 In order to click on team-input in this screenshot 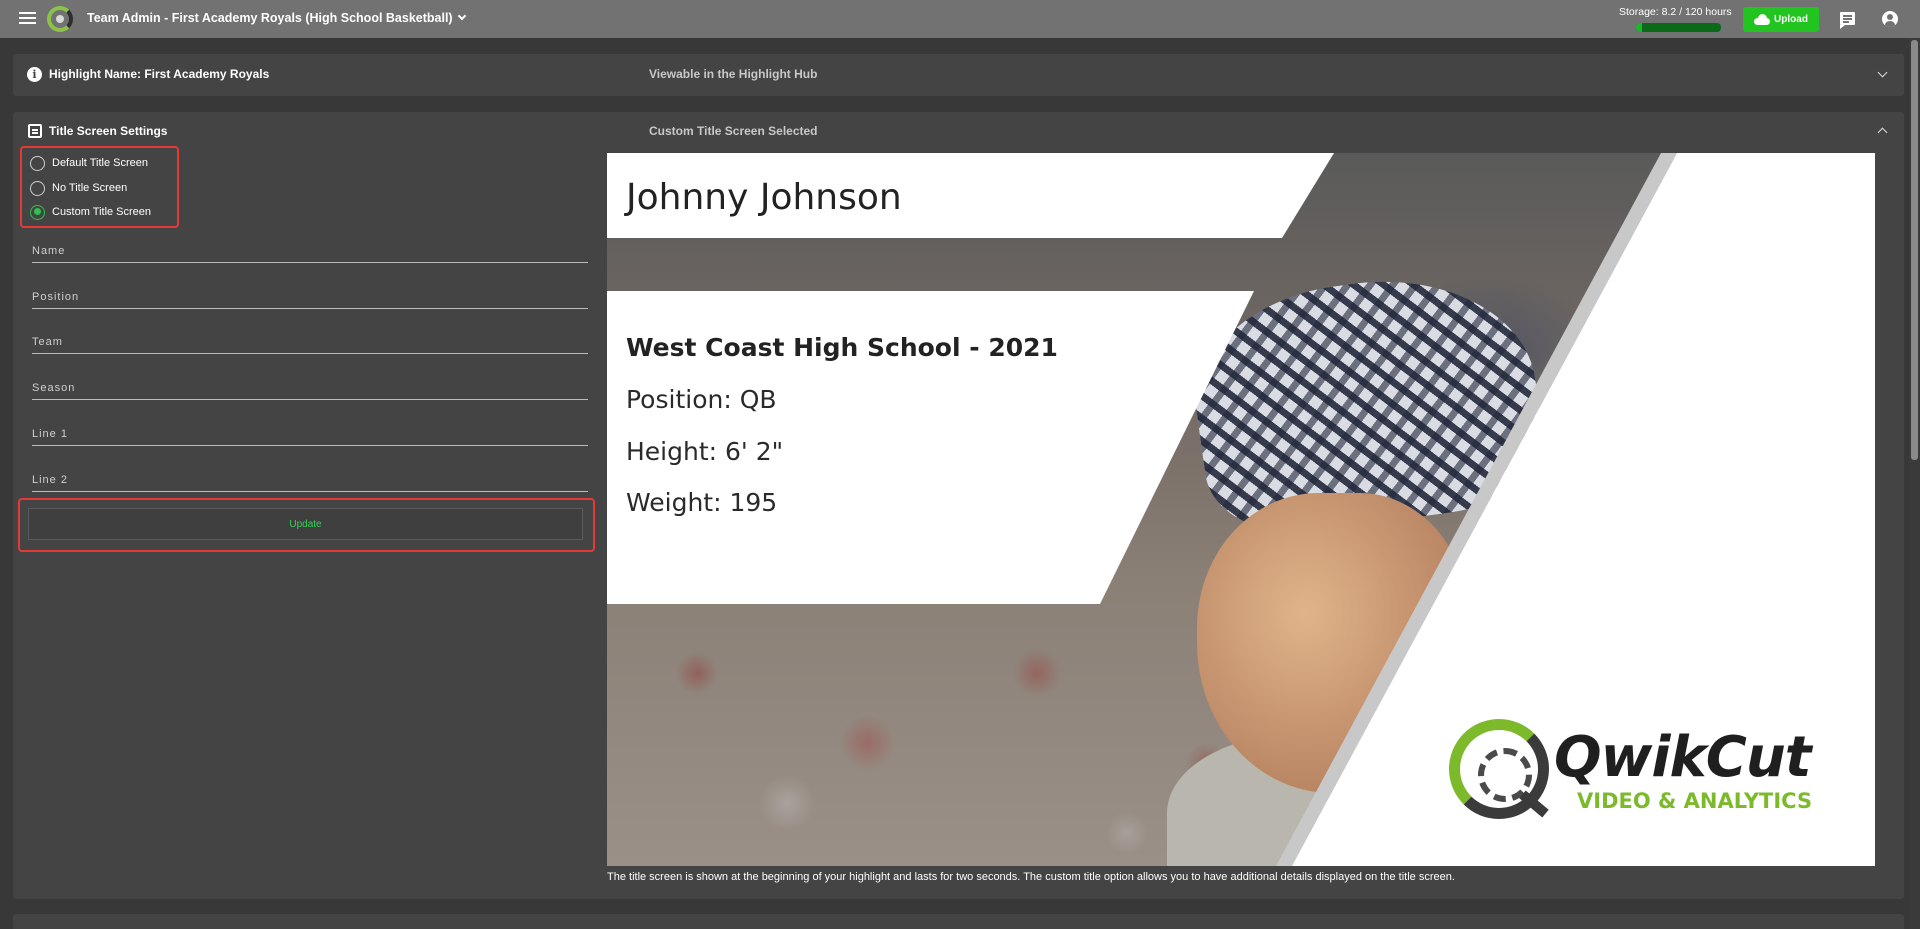, I will do `click(310, 341)`.